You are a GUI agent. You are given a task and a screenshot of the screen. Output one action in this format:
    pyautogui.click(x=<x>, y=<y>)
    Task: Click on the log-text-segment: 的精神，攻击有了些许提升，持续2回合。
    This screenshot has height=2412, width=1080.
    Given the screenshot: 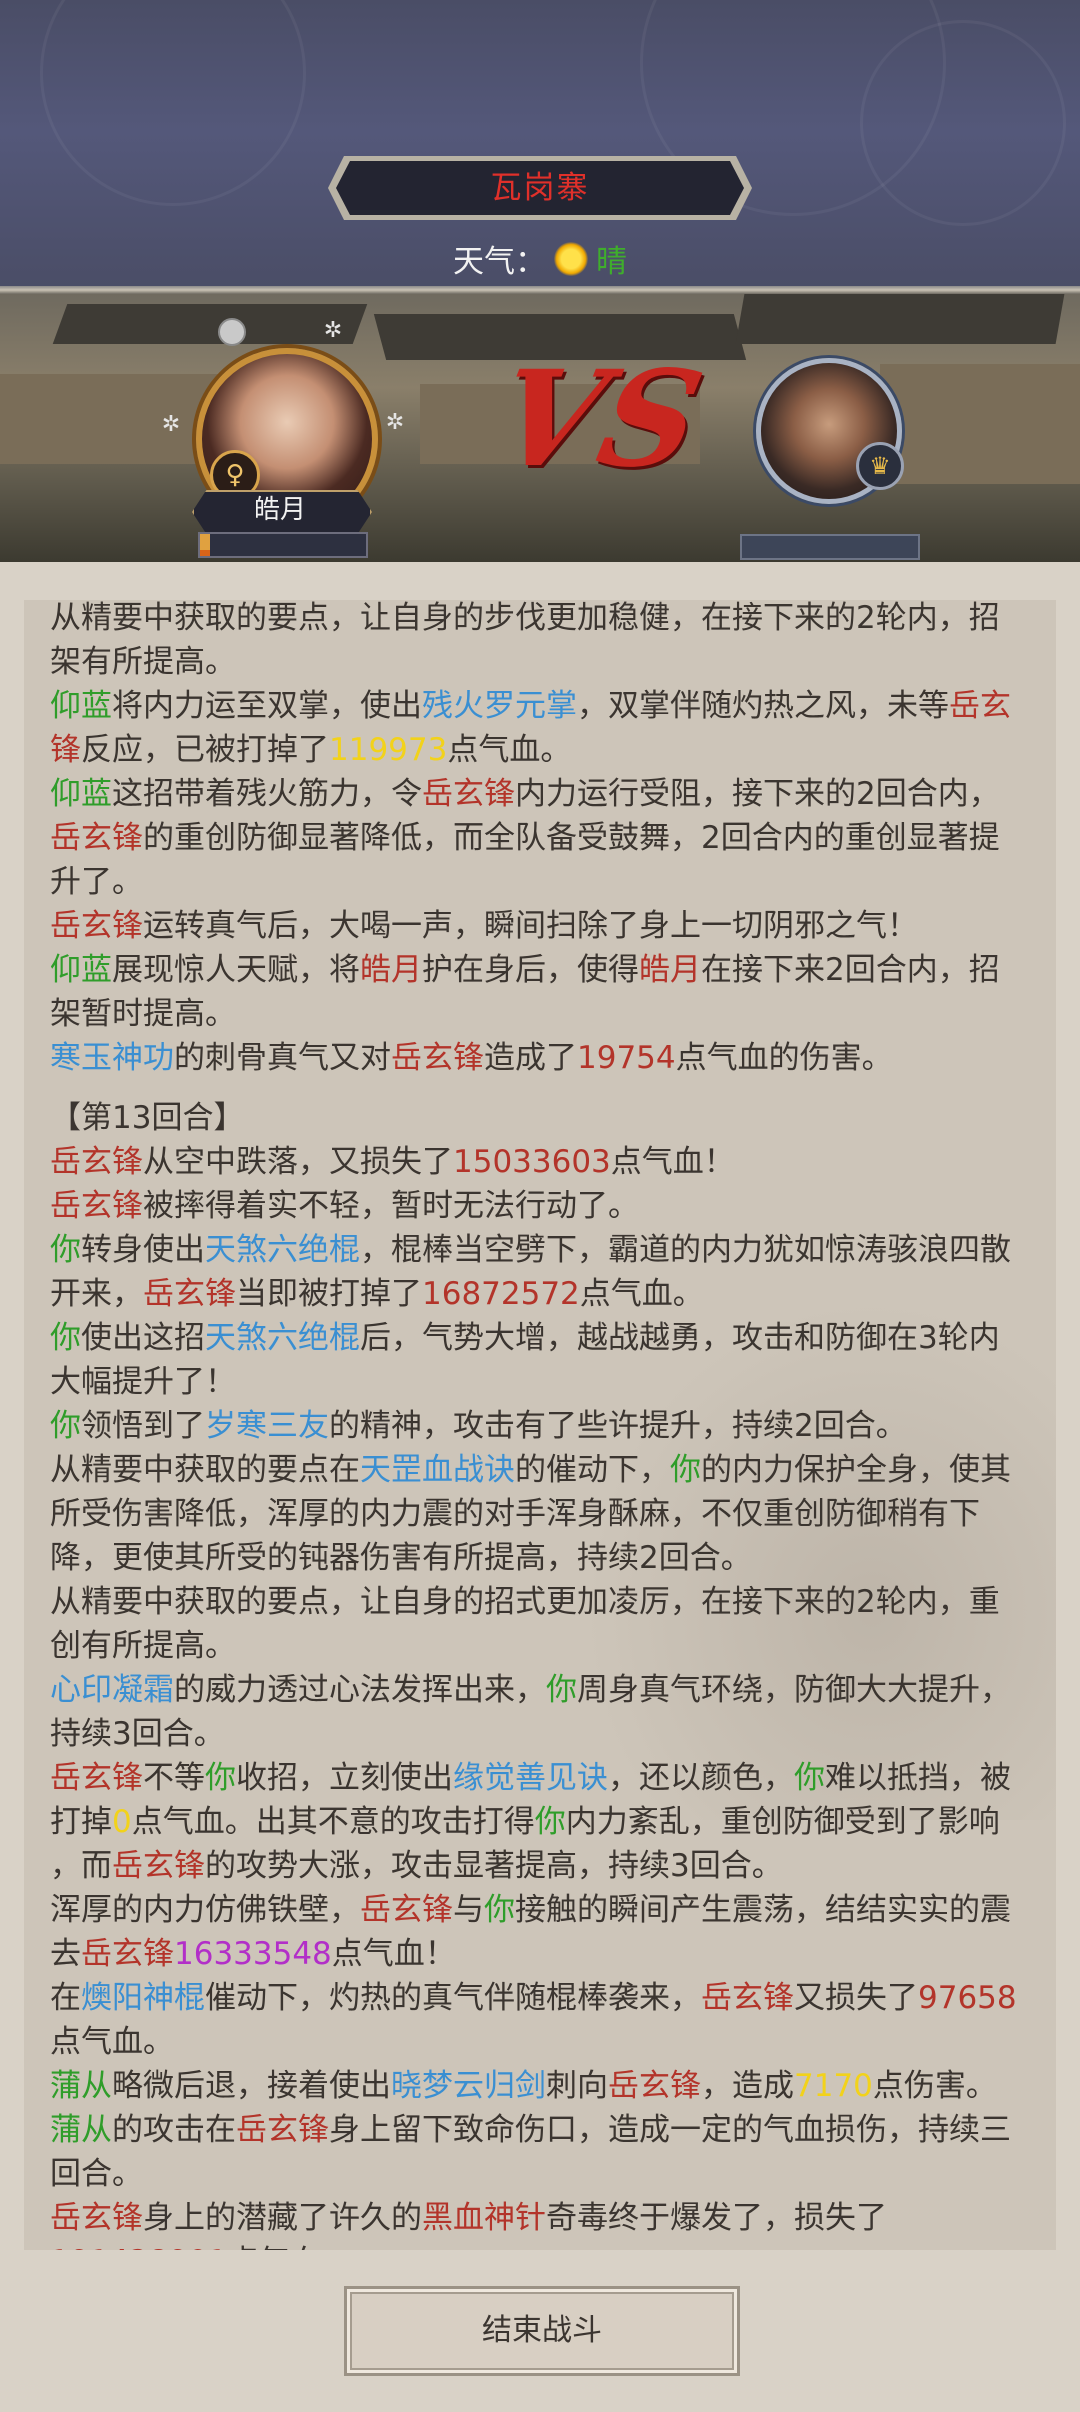 What is the action you would take?
    pyautogui.click(x=618, y=1426)
    